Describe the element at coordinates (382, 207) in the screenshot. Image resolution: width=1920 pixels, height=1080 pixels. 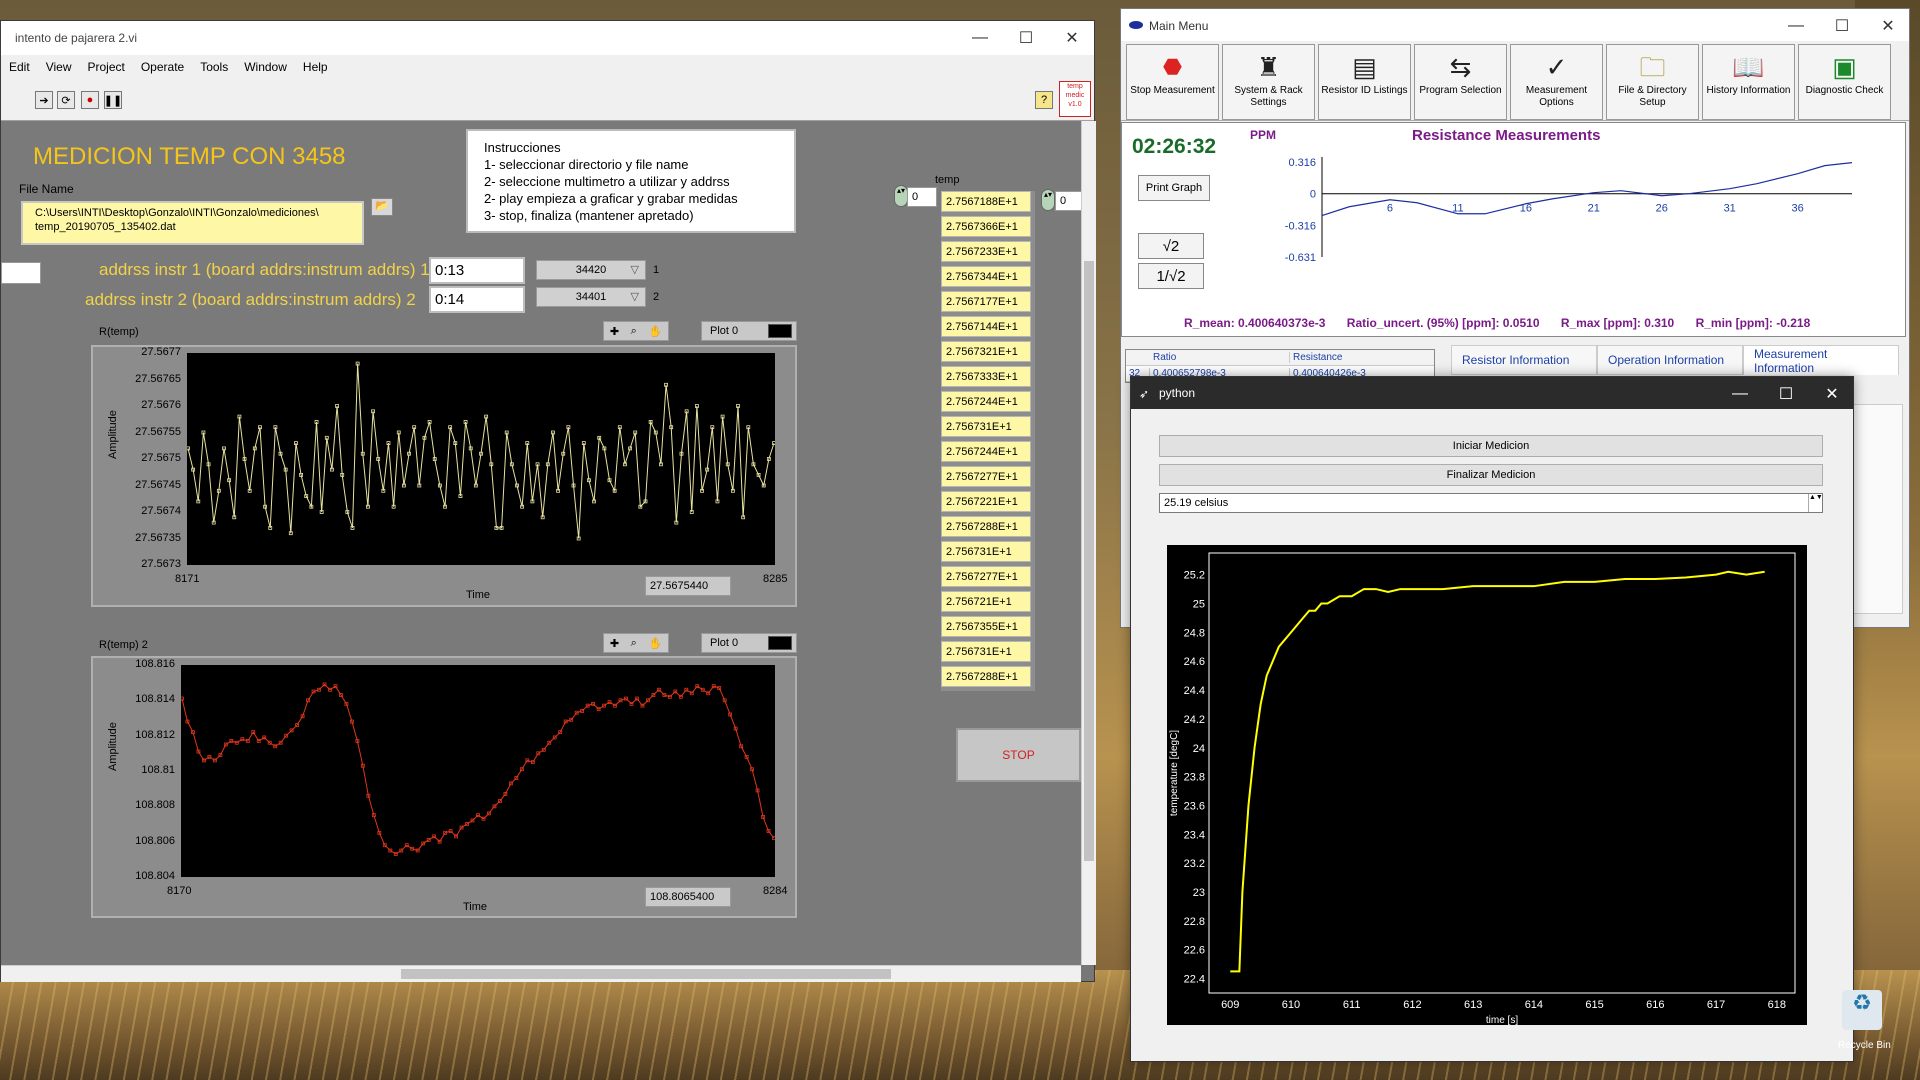
I see `browse-folder-icon: 📂` at that location.